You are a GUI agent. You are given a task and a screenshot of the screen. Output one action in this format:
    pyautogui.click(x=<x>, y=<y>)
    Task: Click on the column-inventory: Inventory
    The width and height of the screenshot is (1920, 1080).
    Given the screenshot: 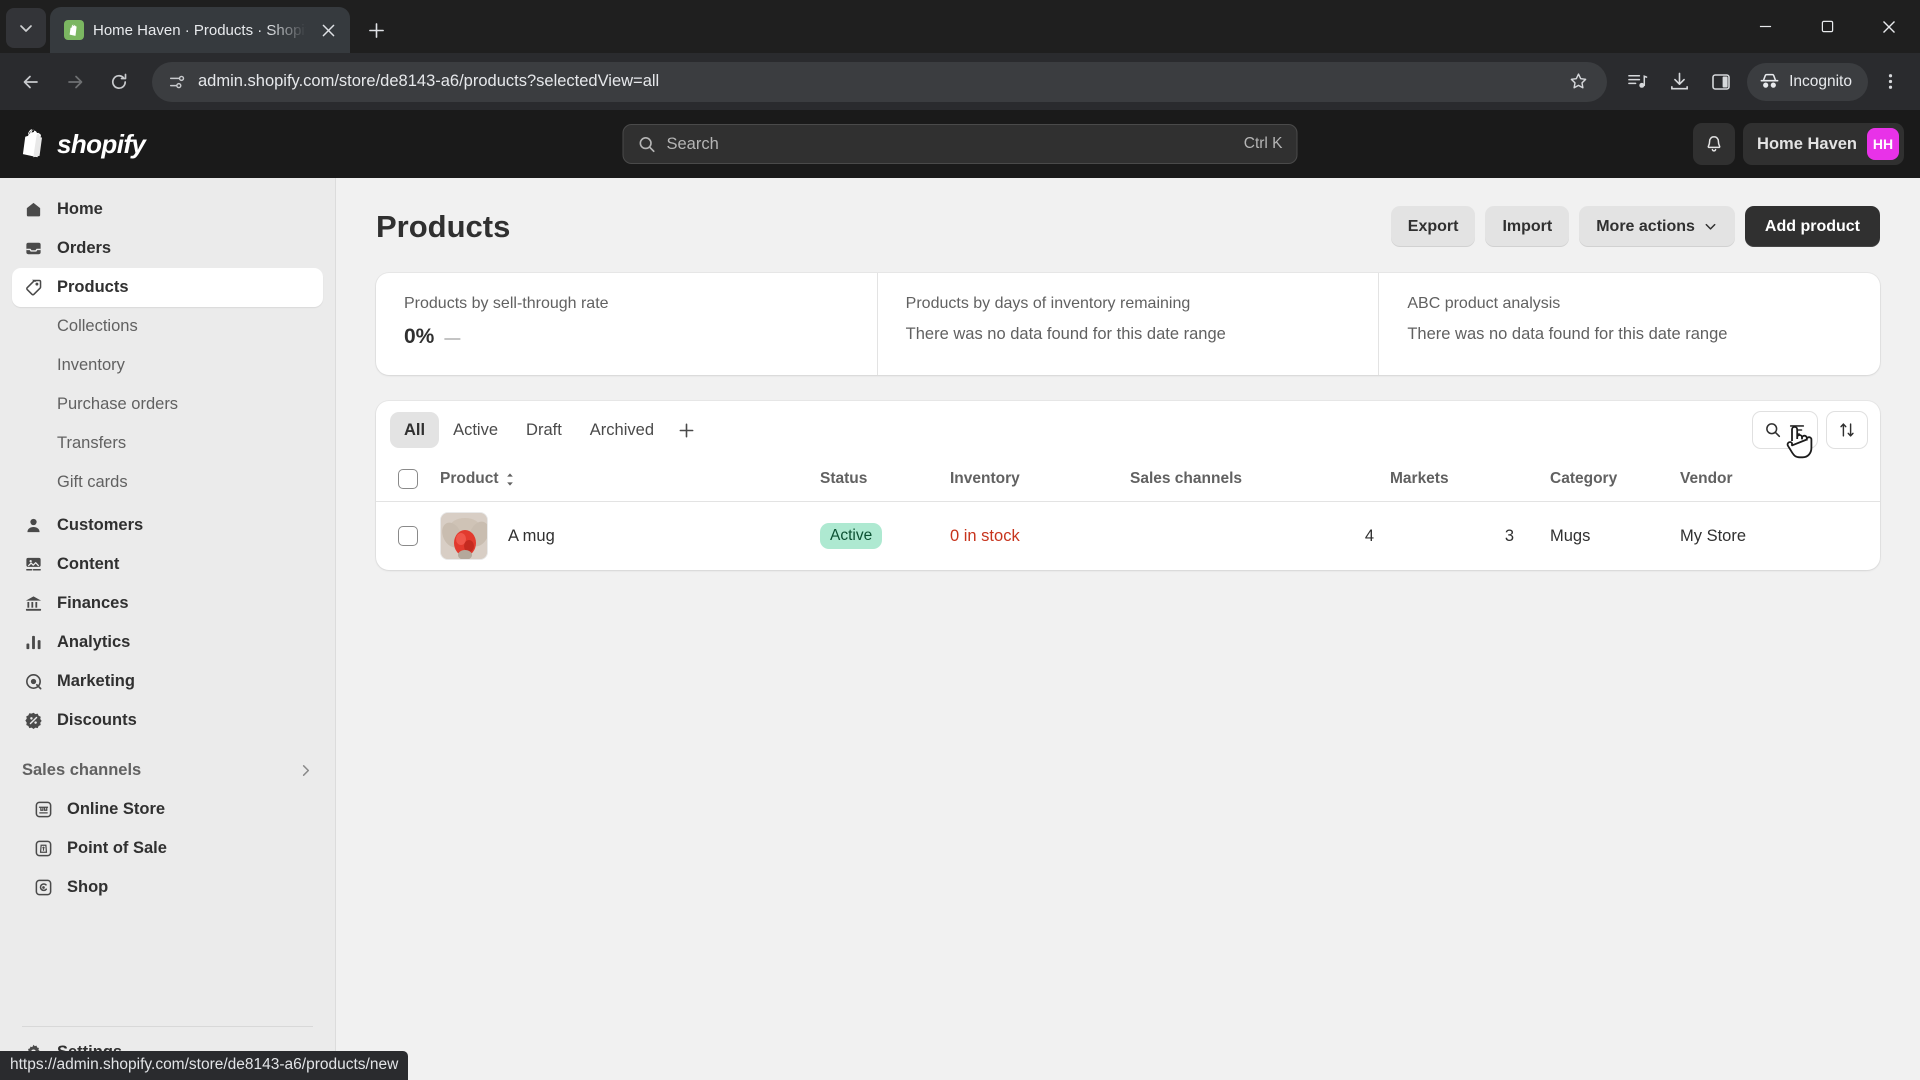 What is the action you would take?
    pyautogui.click(x=1032, y=480)
    